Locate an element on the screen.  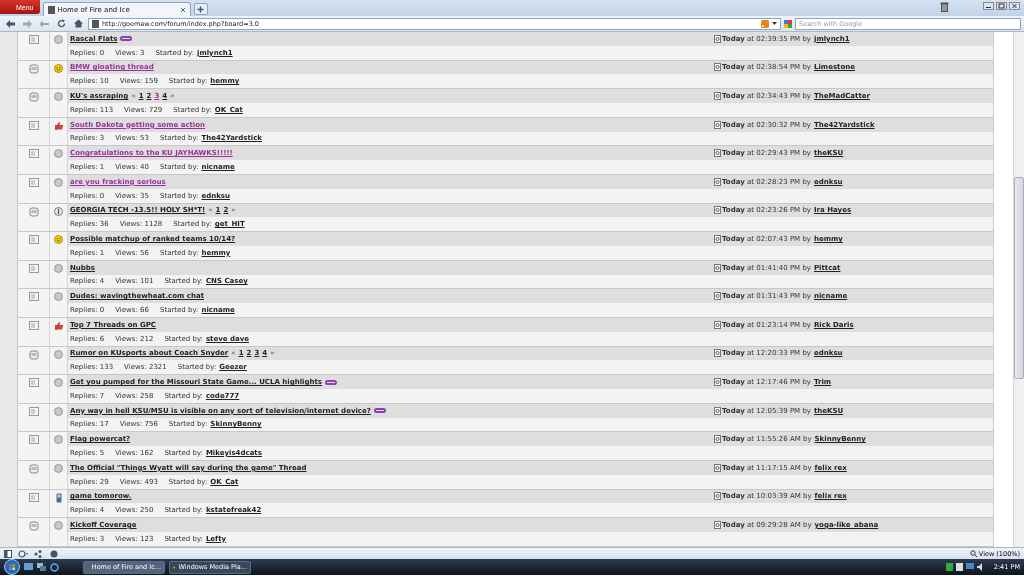
new-tab-button is located at coordinates (200, 9).